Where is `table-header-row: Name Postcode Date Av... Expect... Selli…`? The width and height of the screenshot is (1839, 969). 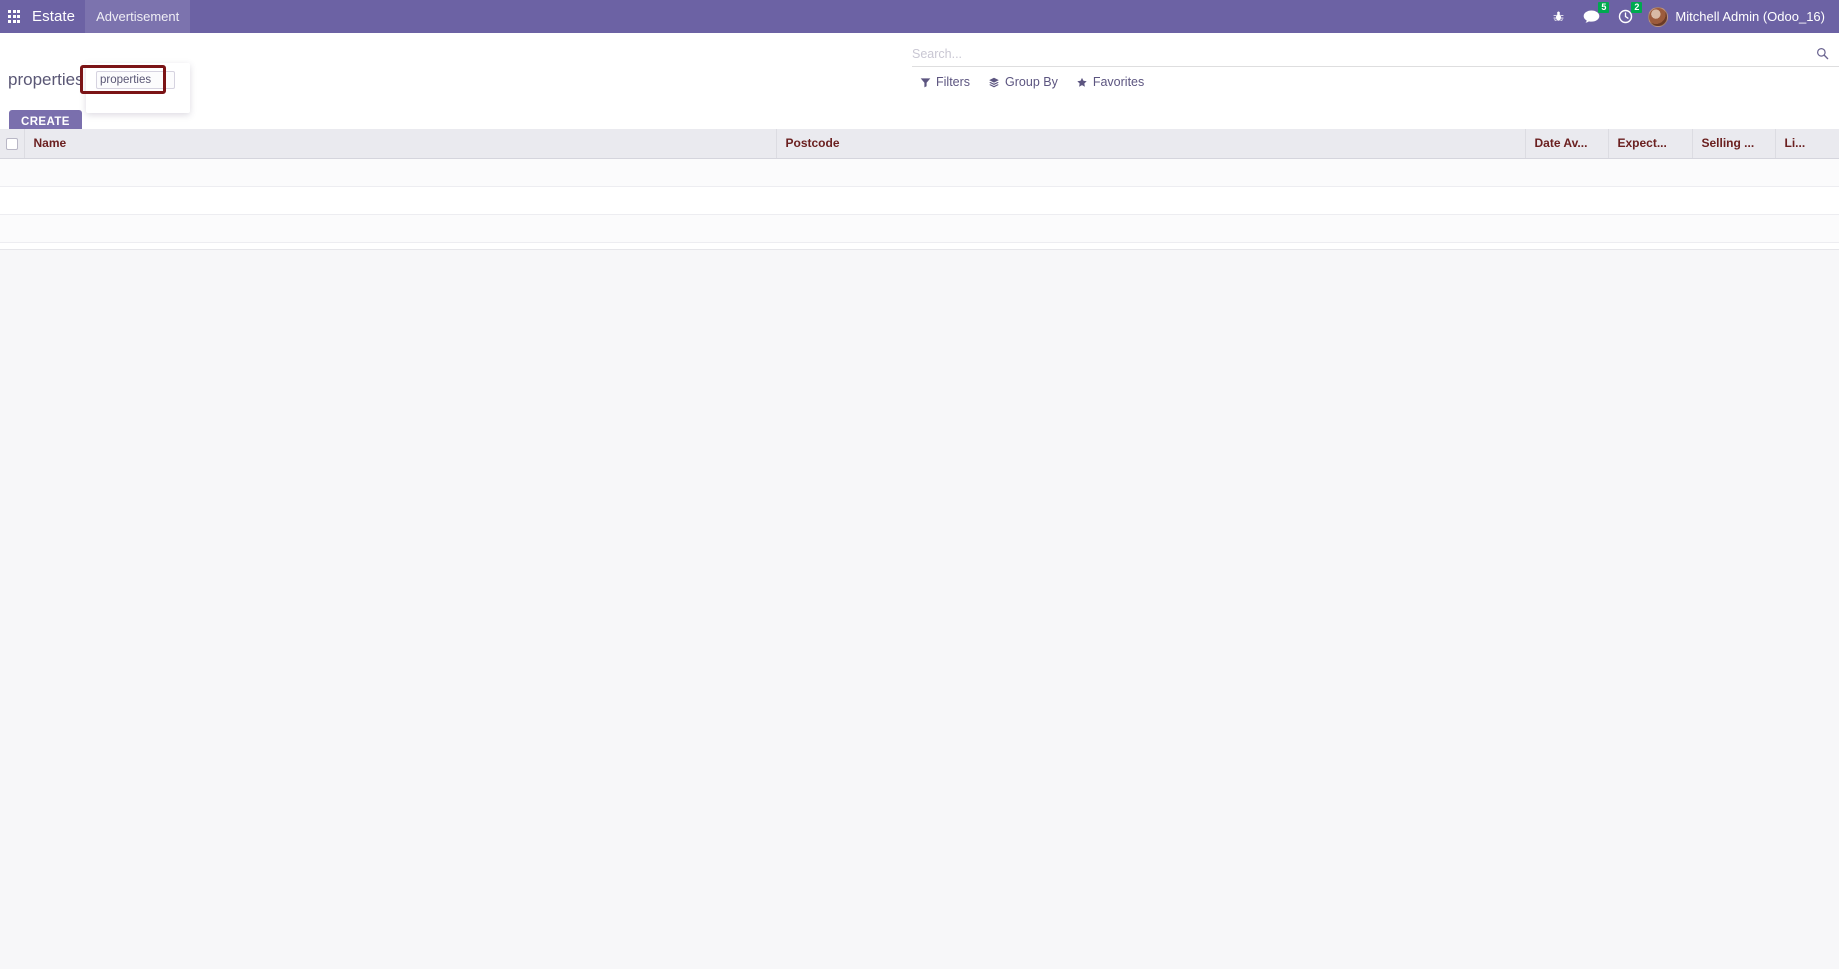 table-header-row: Name Postcode Date Av... Expect... Selli… is located at coordinates (919, 144).